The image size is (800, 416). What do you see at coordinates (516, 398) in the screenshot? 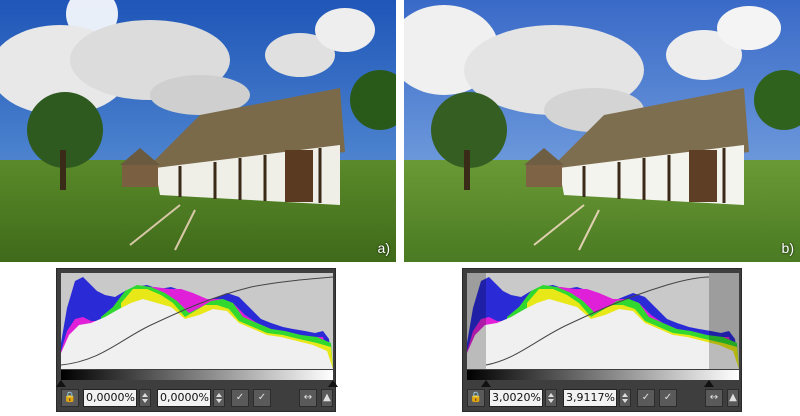
I see `low-clip-field: 3,0020%` at bounding box center [516, 398].